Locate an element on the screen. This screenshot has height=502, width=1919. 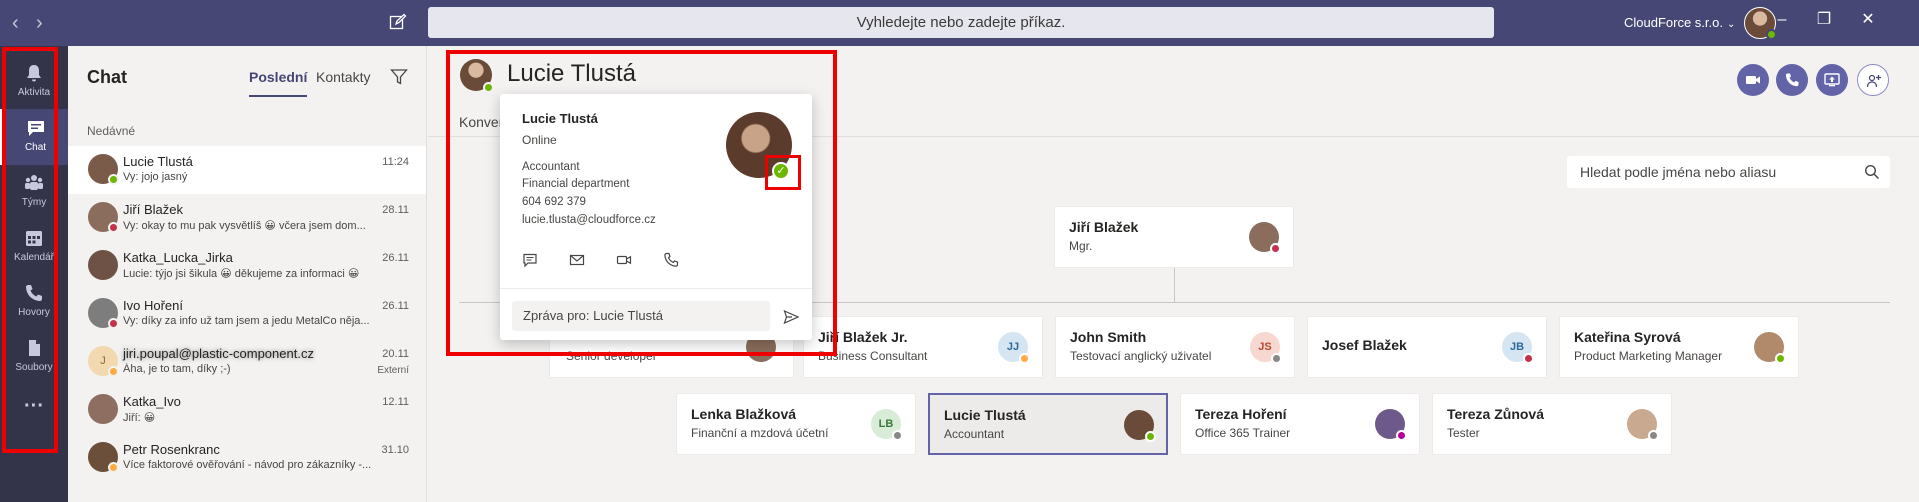
org-card-role: Testovací anglický uživatel is located at coordinates (1141, 356).